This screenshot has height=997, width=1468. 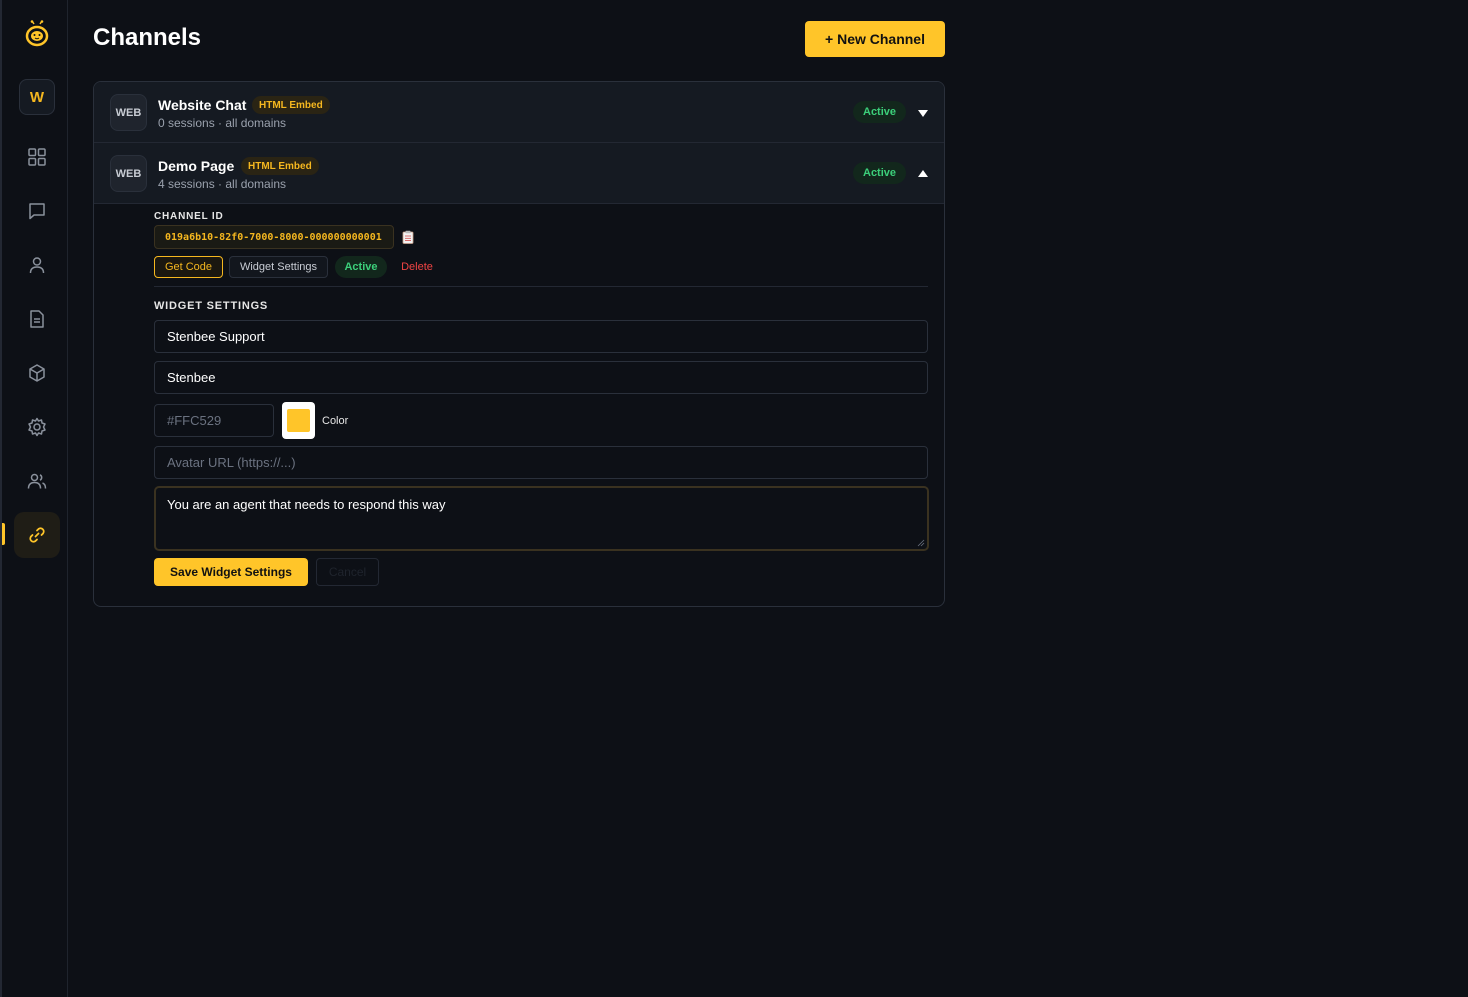 I want to click on nav-documents, so click(x=37, y=319).